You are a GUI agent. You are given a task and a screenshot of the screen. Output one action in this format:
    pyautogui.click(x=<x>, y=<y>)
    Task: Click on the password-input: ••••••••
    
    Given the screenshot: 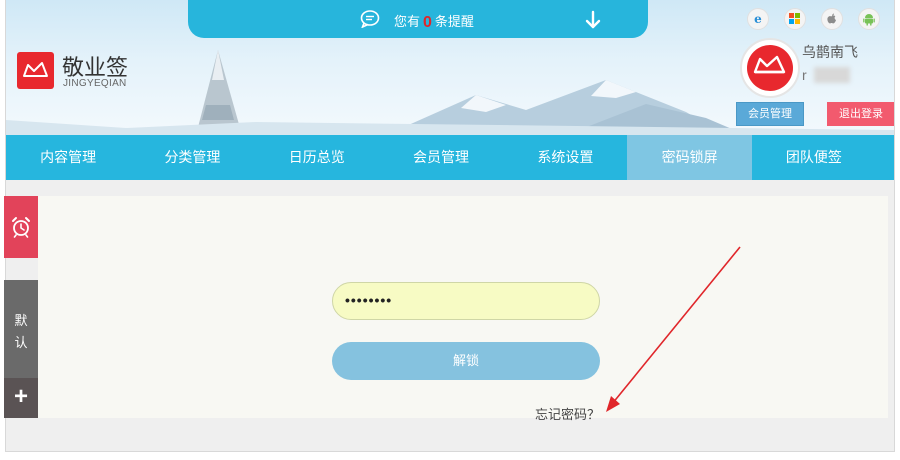 What is the action you would take?
    pyautogui.click(x=466, y=301)
    